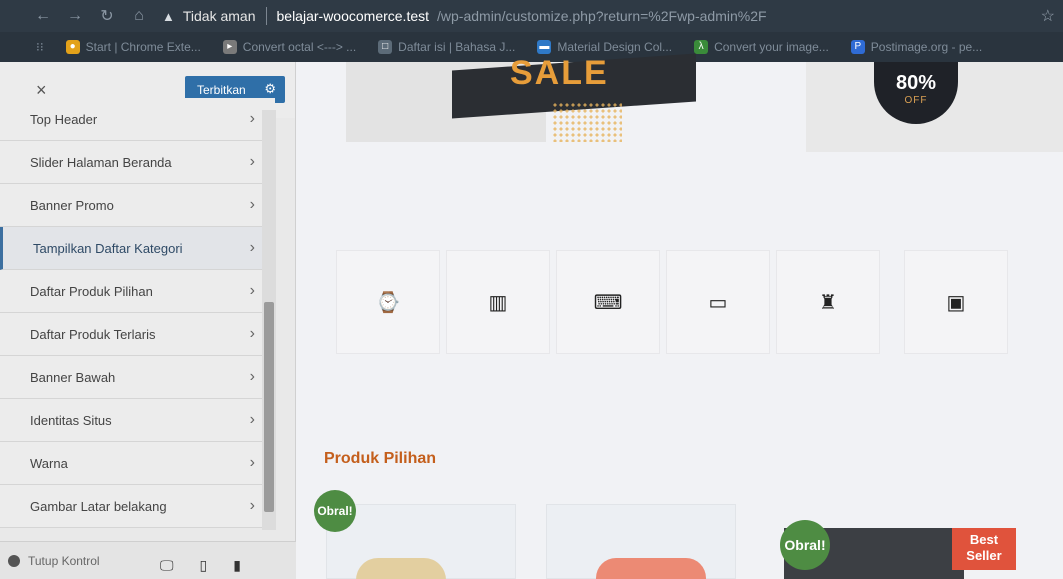  Describe the element at coordinates (353, 16) in the screenshot. I see `url-host: belajar-woocomerce.test` at that location.